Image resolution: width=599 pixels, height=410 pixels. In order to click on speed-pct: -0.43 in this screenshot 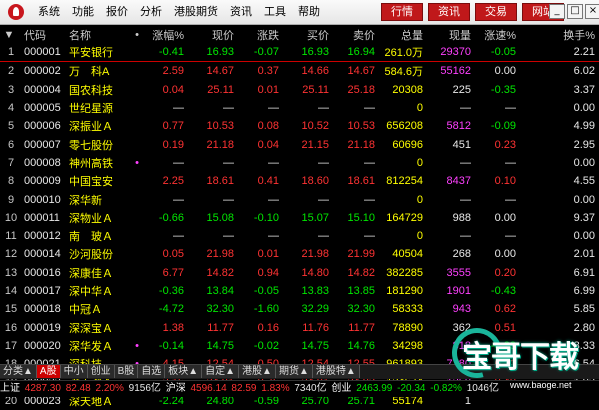, I will do `click(503, 291)`.